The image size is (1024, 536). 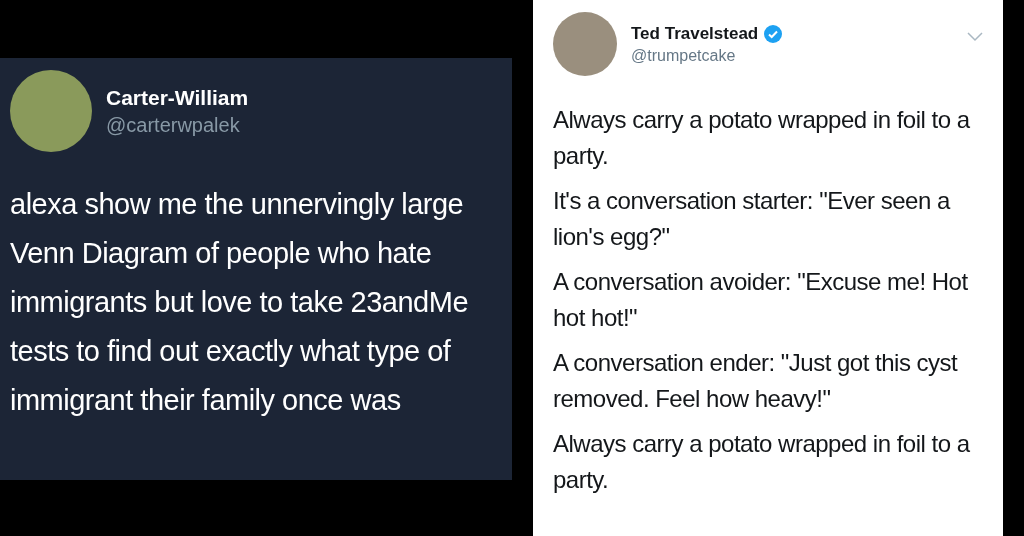 What do you see at coordinates (752, 219) in the screenshot?
I see `tweet-text: It's a conversation starter: "Ever seen a lion's egg?"` at bounding box center [752, 219].